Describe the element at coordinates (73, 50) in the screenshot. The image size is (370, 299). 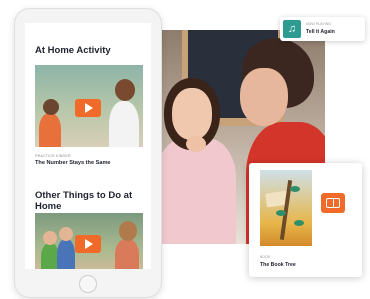
I see `at-home-activity-title: At Home Activity` at that location.